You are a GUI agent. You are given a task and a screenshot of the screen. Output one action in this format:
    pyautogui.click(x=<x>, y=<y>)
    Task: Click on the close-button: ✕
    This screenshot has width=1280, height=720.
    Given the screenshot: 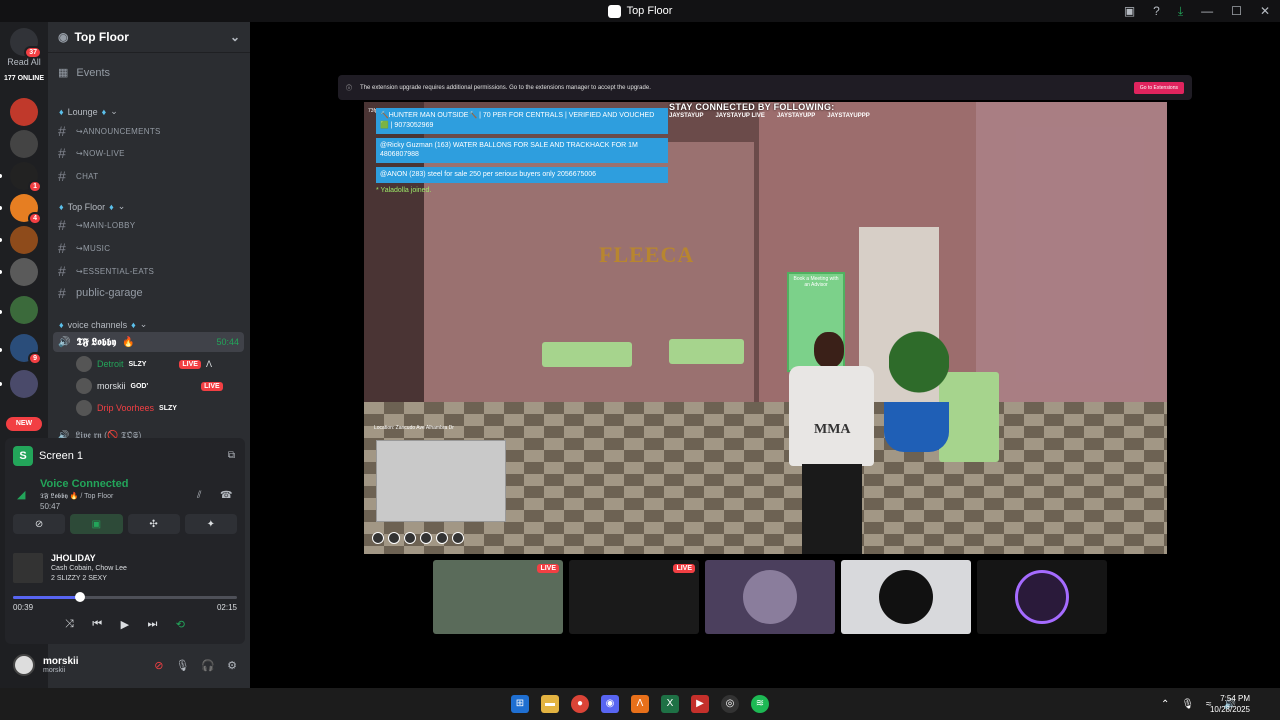 What is the action you would take?
    pyautogui.click(x=1265, y=11)
    